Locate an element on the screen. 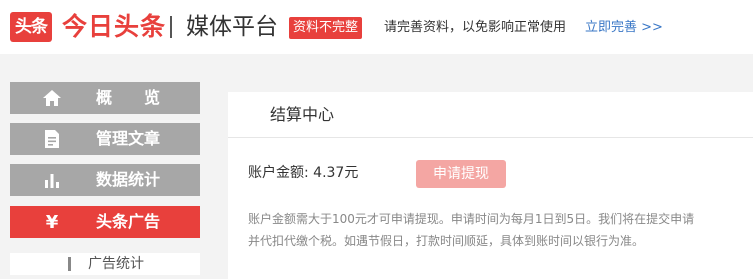  subitem-marker is located at coordinates (69, 264).